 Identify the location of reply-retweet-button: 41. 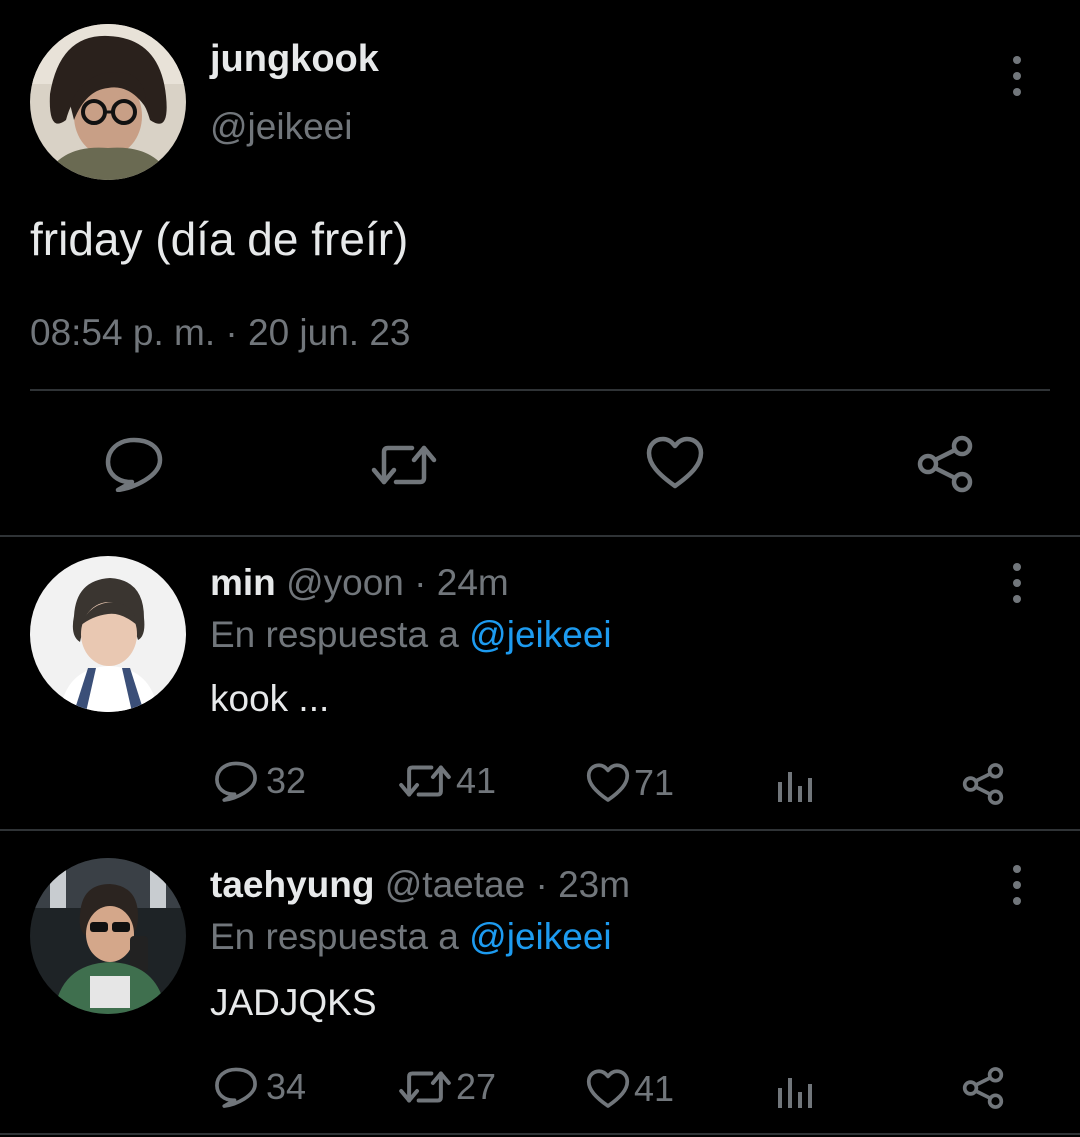
(447, 781).